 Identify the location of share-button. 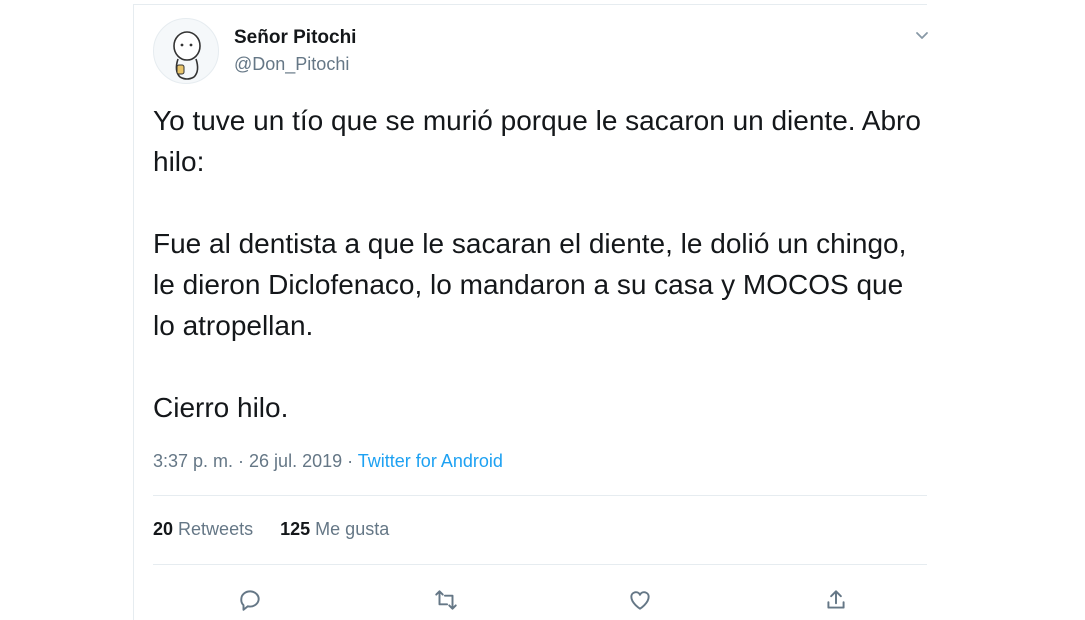
(836, 600).